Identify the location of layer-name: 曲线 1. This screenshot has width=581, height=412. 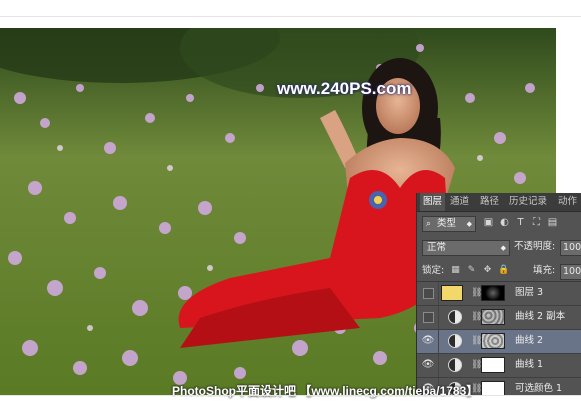
(529, 365).